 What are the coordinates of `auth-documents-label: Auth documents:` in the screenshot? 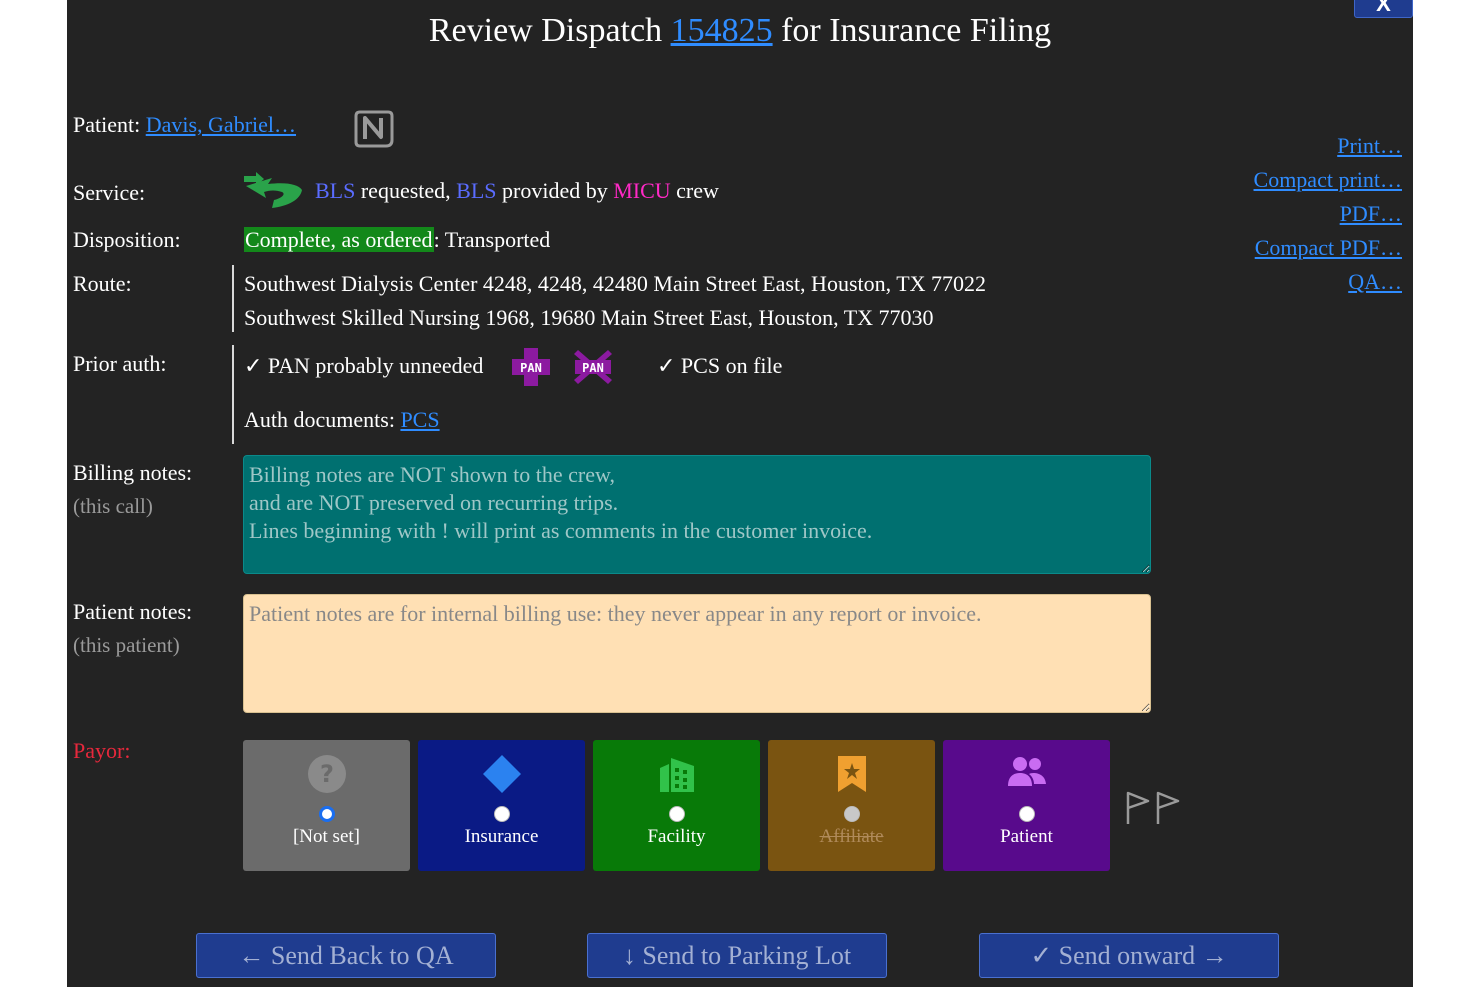 It's located at (319, 419).